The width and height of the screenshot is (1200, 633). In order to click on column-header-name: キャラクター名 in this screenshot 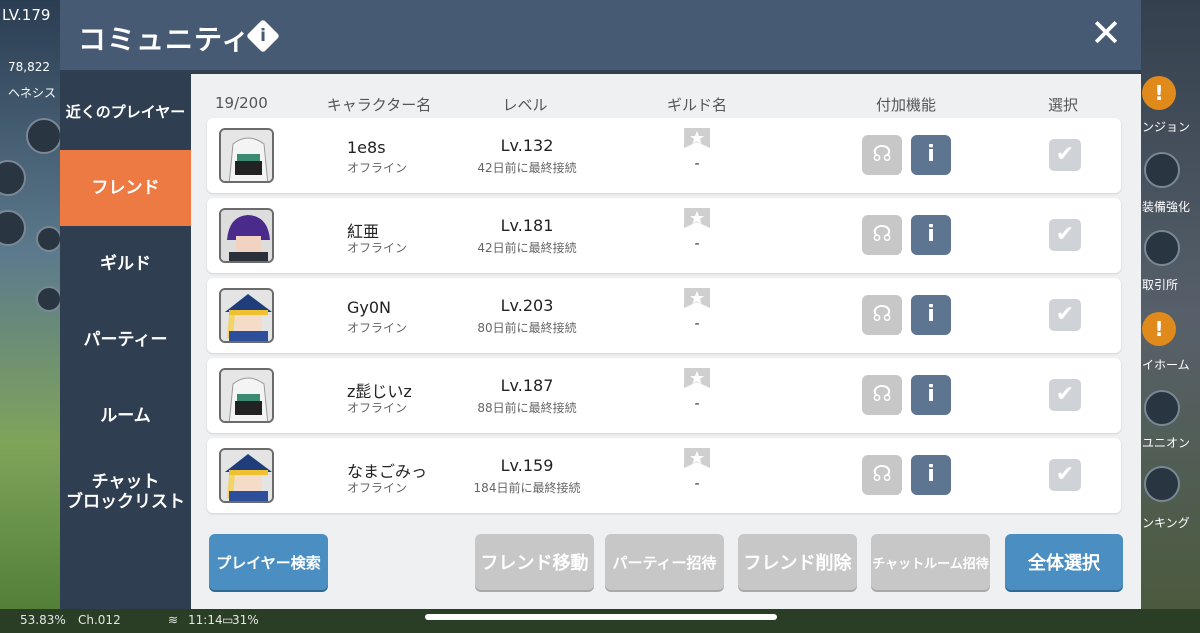, I will do `click(379, 105)`.